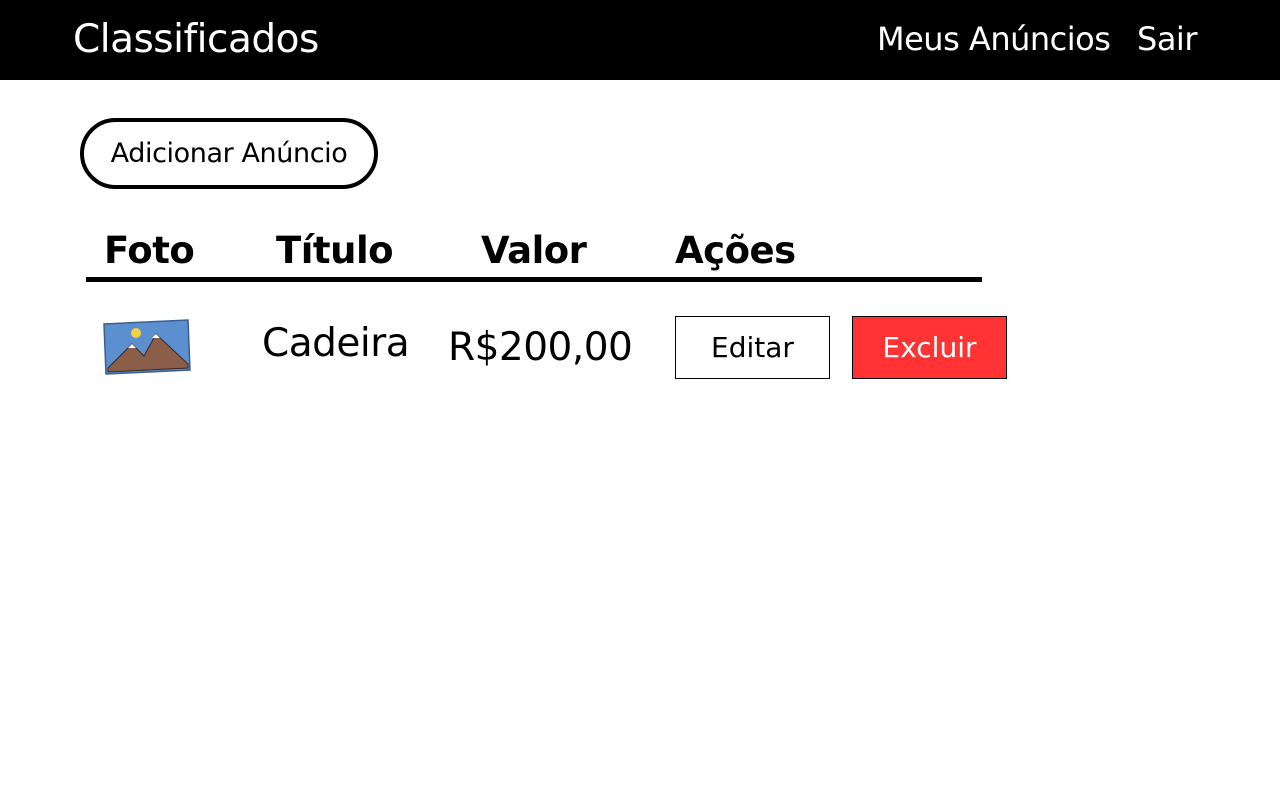  What do you see at coordinates (994, 39) in the screenshot?
I see `nav-link-my-ads: Meus Anúncios` at bounding box center [994, 39].